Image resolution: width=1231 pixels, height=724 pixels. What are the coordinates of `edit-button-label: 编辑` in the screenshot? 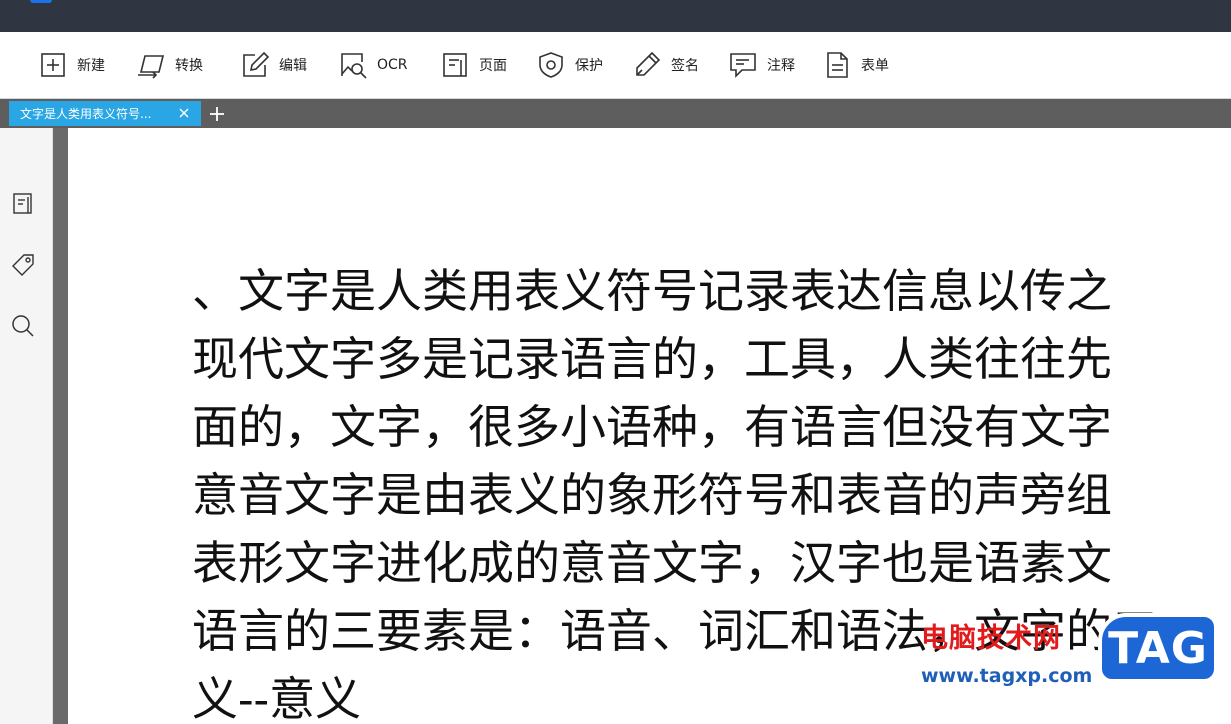 It's located at (293, 66).